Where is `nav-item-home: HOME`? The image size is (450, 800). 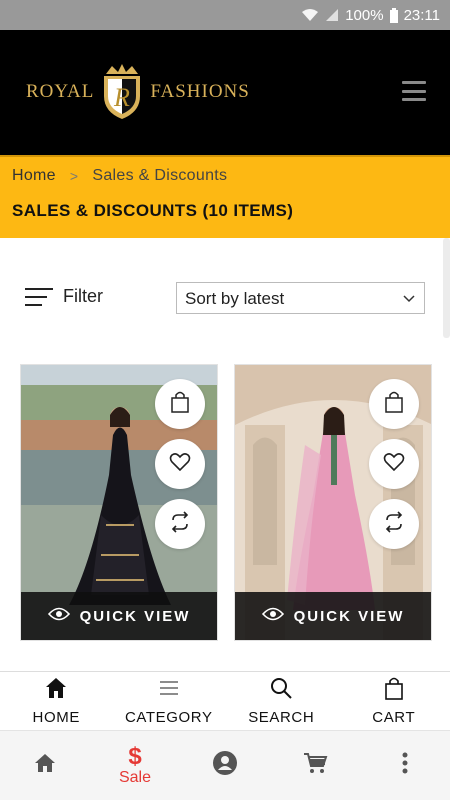 nav-item-home: HOME is located at coordinates (56, 701).